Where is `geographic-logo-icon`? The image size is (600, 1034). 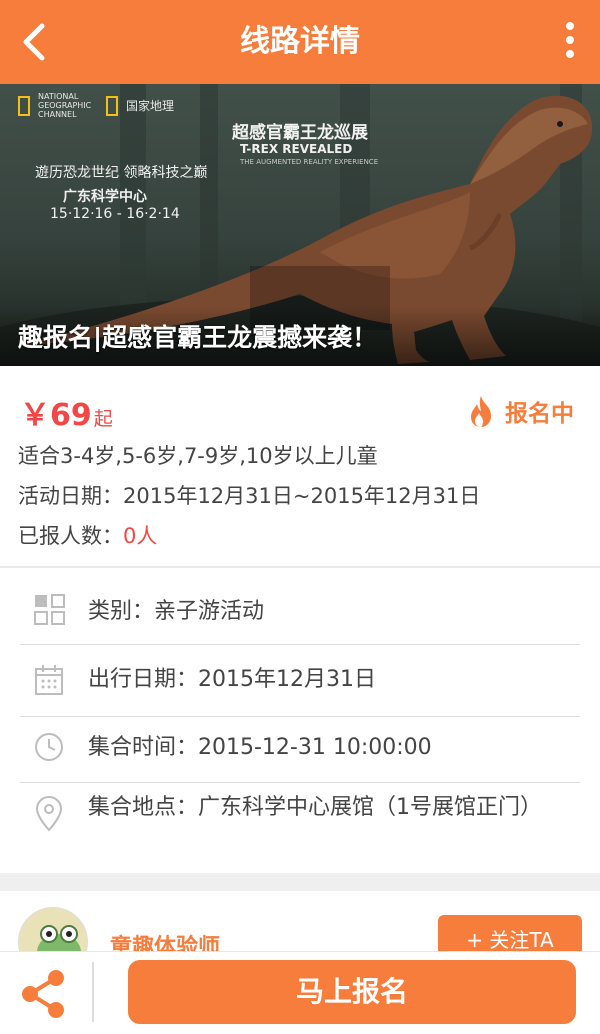 geographic-logo-icon is located at coordinates (112, 105).